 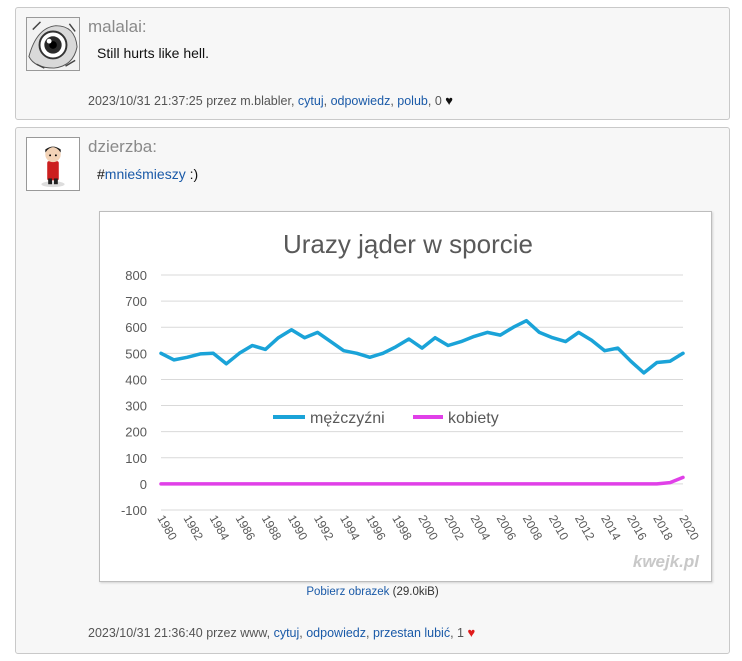 I want to click on watermark-logo: kwejk.pl, so click(x=666, y=561).